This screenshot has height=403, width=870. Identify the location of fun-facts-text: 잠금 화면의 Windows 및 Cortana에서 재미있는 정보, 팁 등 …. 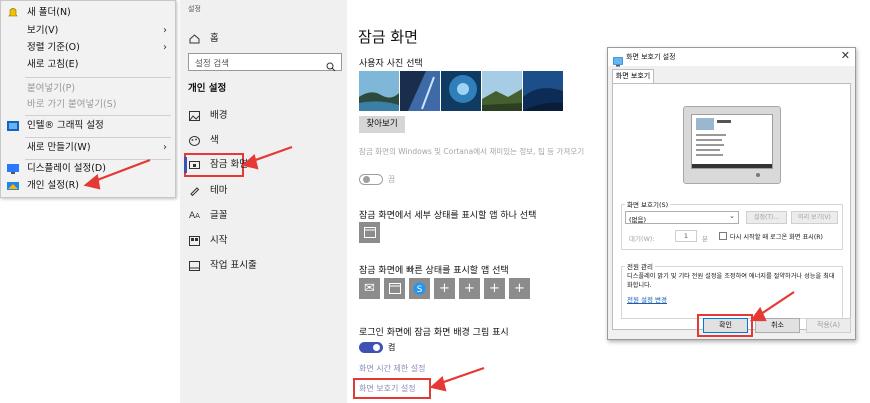
(472, 151).